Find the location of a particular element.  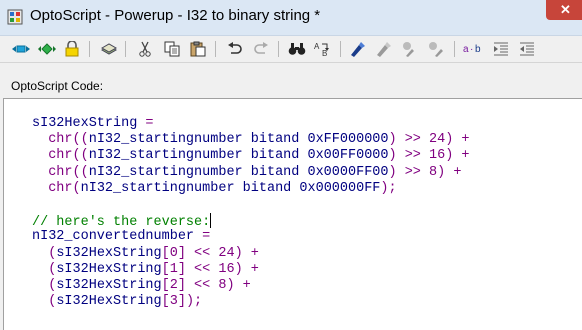

cut-button is located at coordinates (145, 49).